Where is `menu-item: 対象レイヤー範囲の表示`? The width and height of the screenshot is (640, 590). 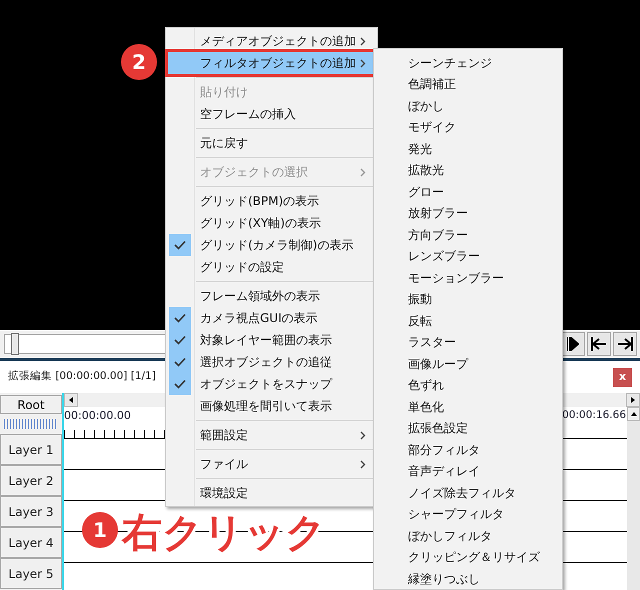 menu-item: 対象レイヤー範囲の表示 is located at coordinates (271, 340).